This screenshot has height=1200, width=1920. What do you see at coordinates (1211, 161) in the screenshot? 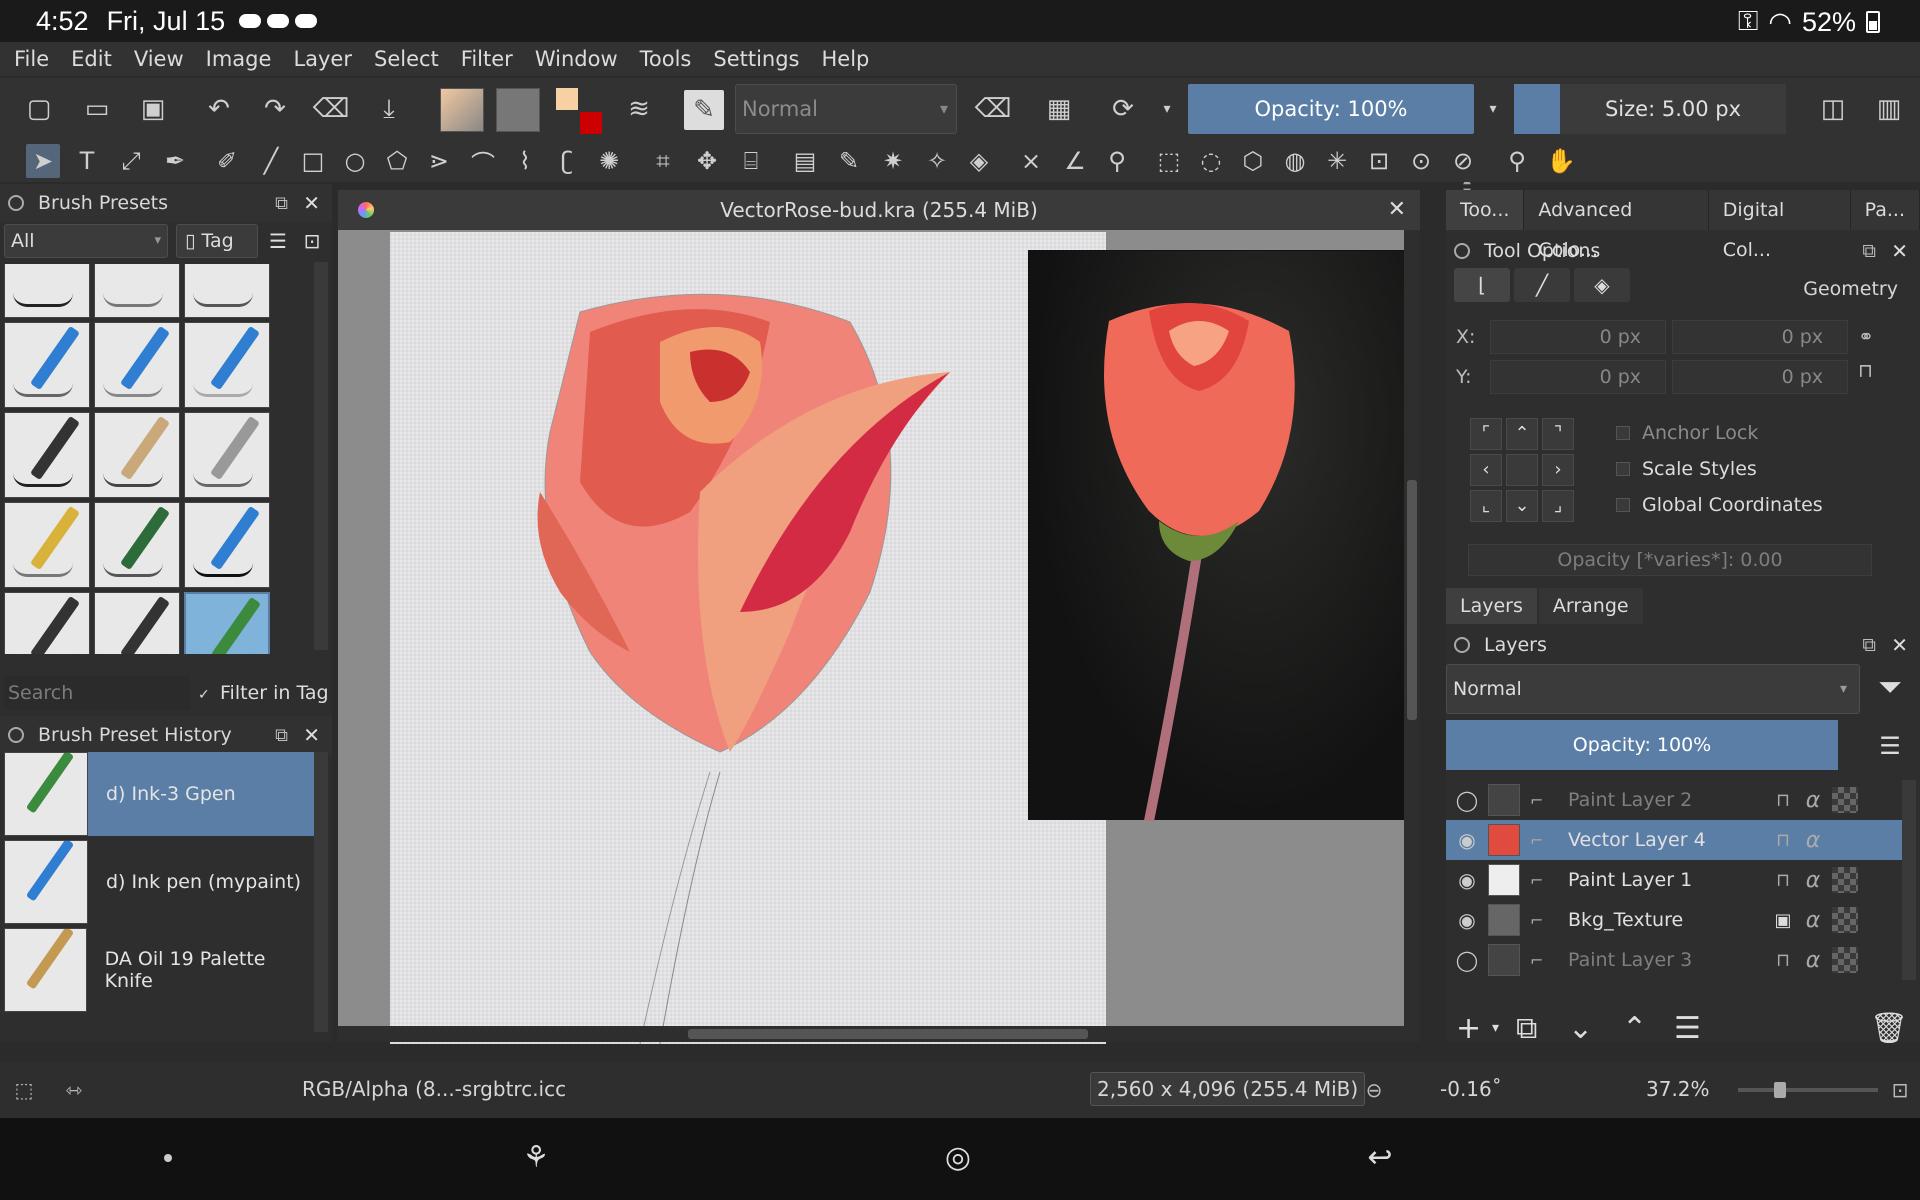
I see `ellipse-select-icon: ◌` at bounding box center [1211, 161].